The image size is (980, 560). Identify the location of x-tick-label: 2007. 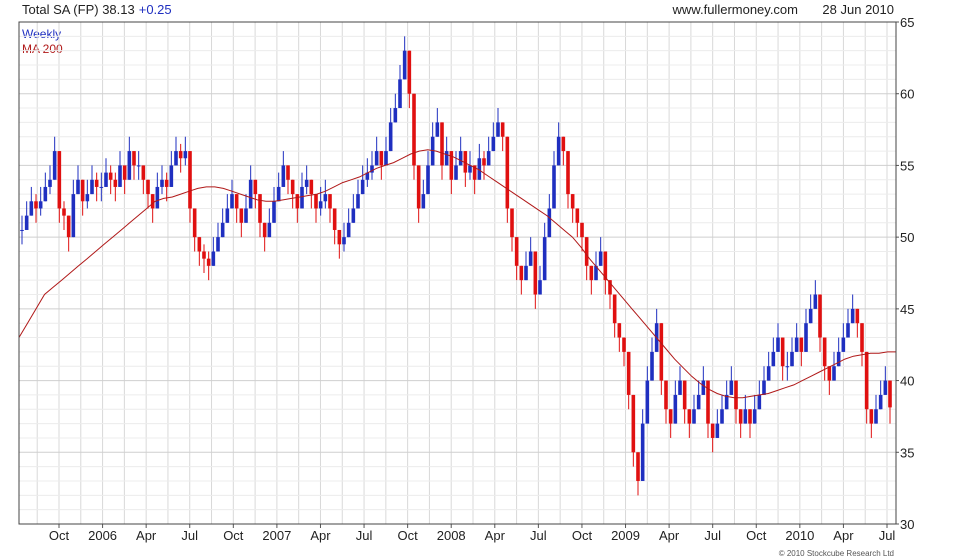
(276, 535).